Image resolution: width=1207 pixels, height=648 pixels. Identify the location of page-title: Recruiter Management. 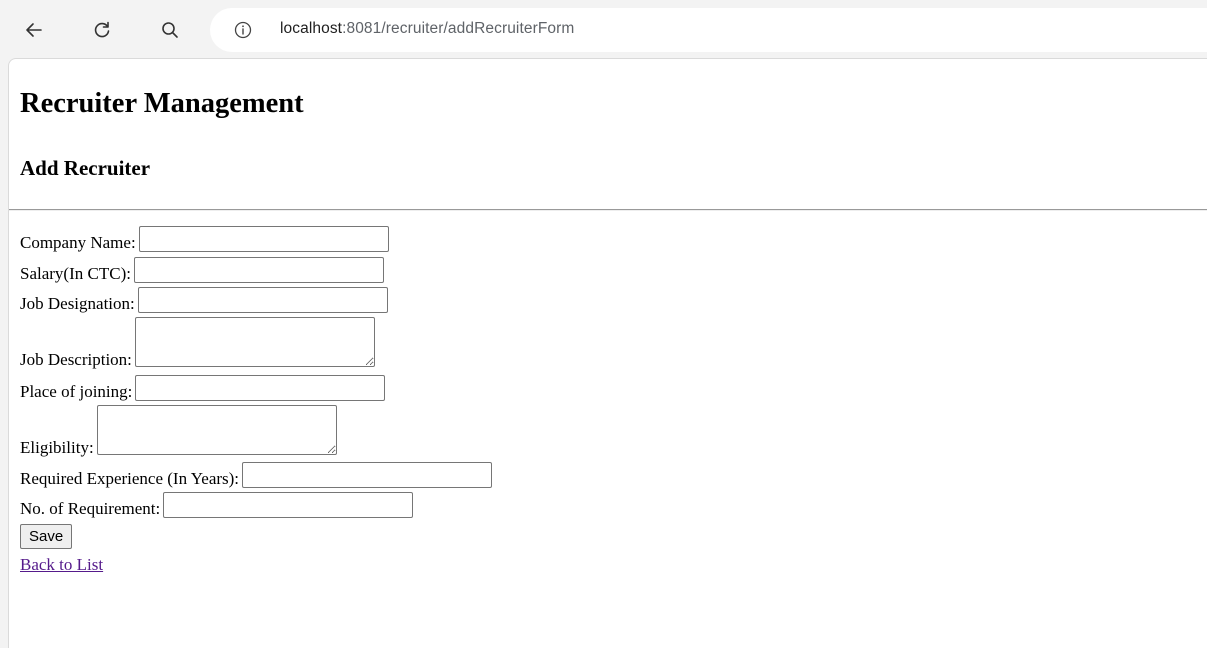
(162, 103).